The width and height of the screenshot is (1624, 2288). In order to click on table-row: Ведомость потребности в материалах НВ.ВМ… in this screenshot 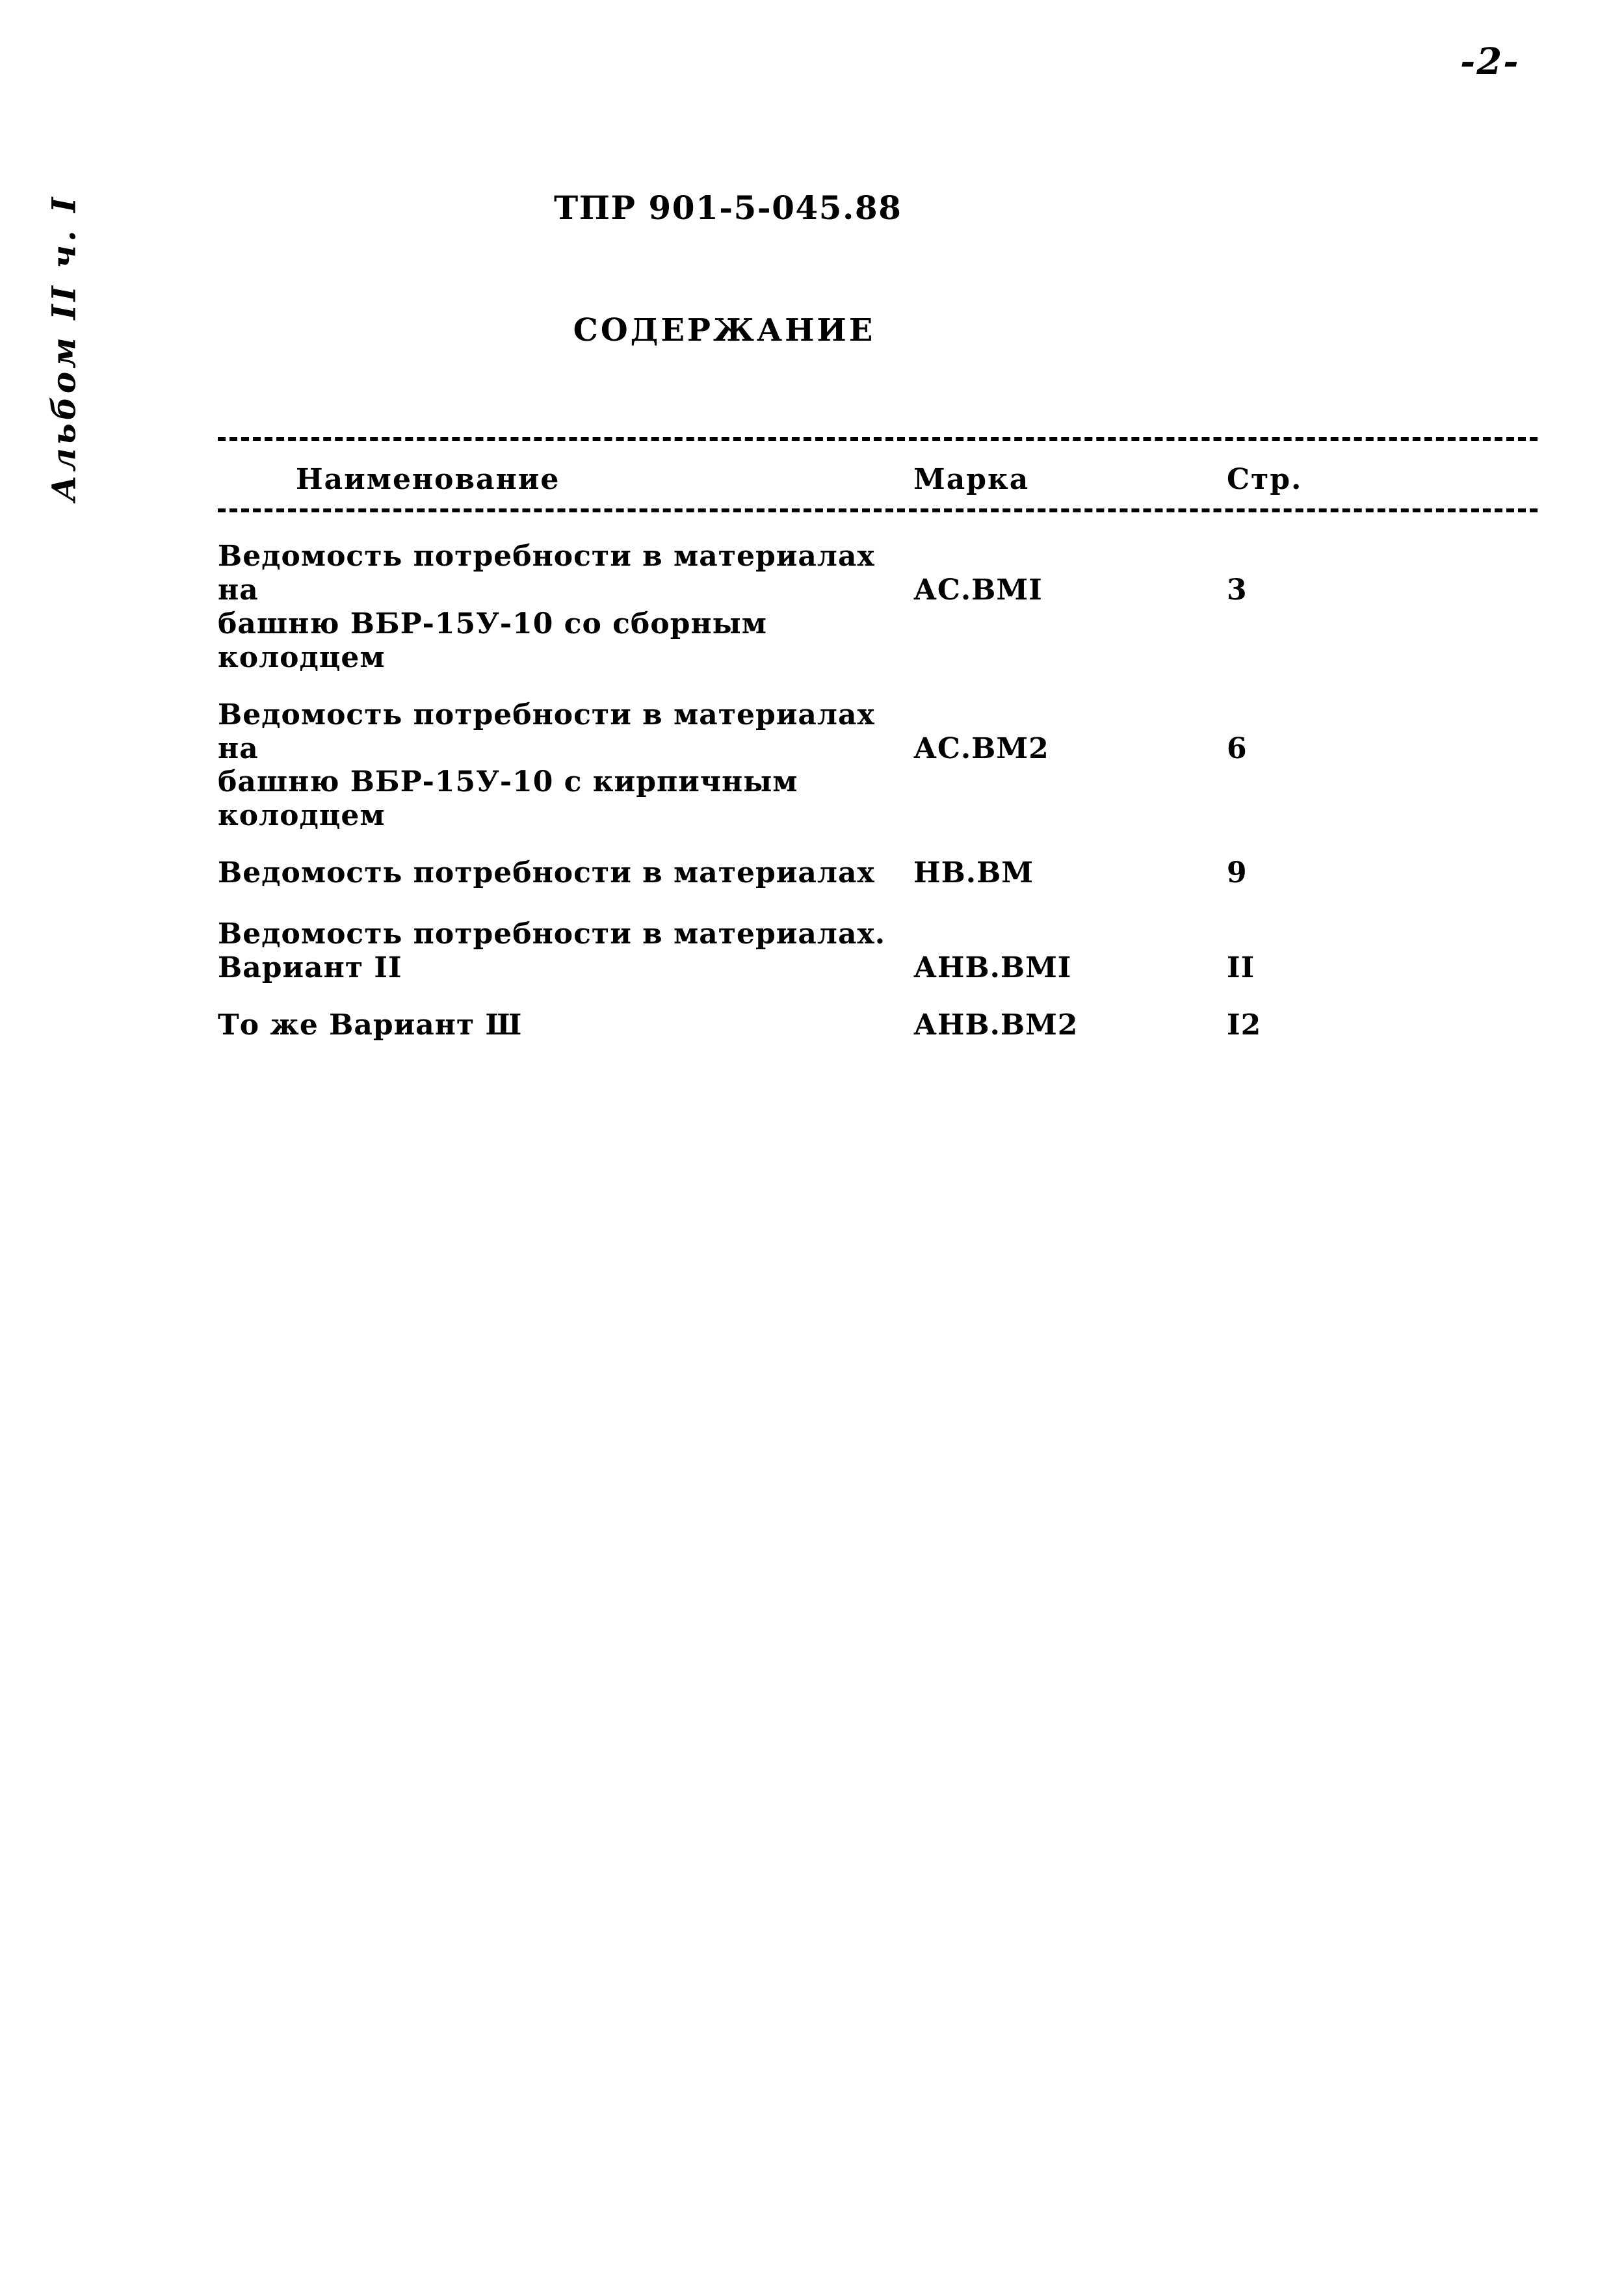, I will do `click(878, 873)`.